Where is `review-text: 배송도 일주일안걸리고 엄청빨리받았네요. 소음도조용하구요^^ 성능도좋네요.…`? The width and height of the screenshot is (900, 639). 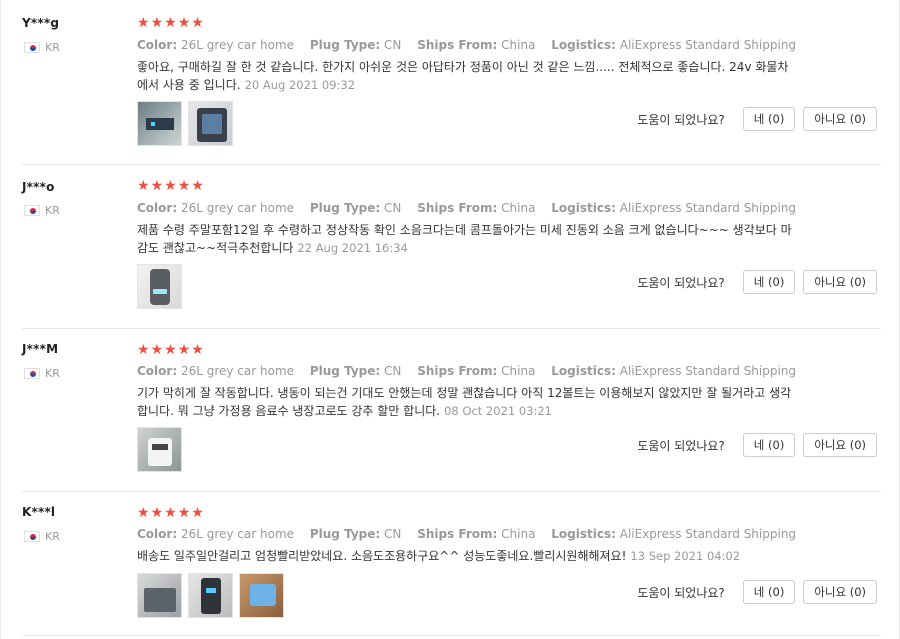 review-text: 배송도 일주일안걸리고 엄청빨리받았네요. 소음도조용하구요^^ 성능도좋네요.… is located at coordinates (467, 556).